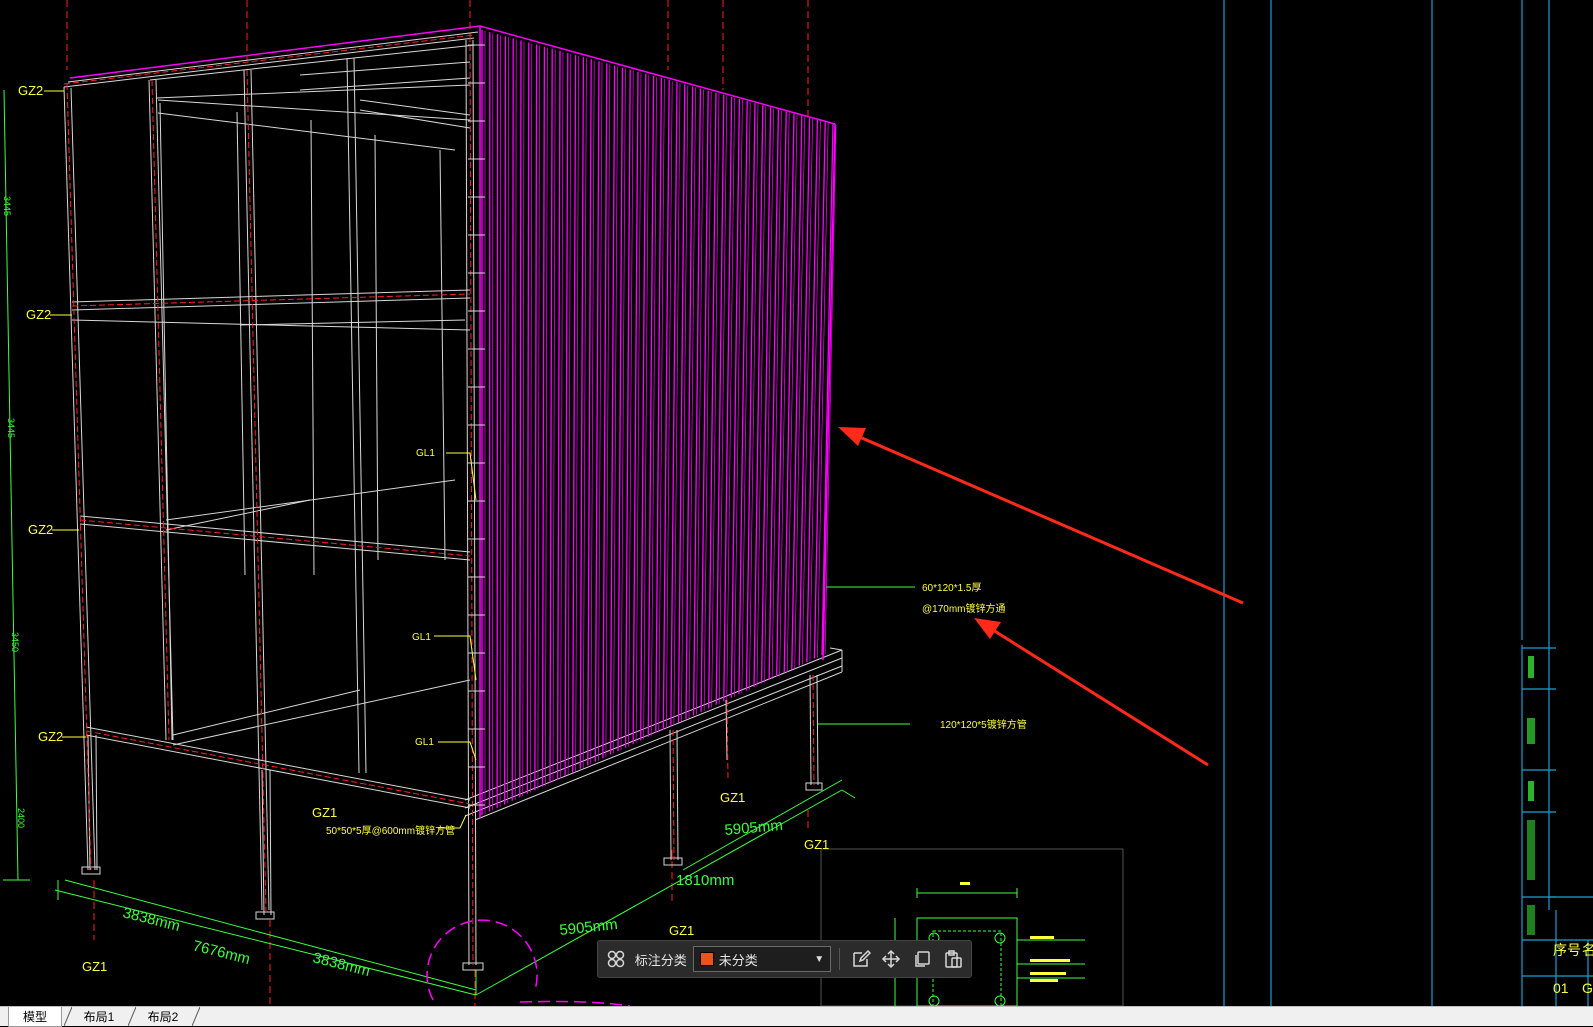  What do you see at coordinates (860, 959) in the screenshot?
I see `edit-icon` at bounding box center [860, 959].